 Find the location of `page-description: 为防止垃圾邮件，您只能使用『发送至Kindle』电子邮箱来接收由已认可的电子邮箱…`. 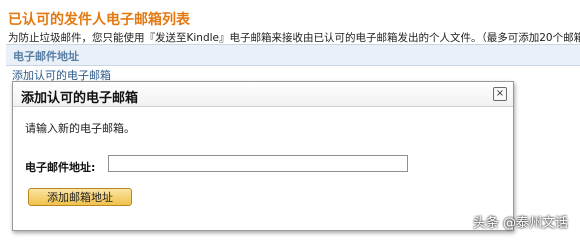

page-description: 为防止垃圾邮件，您只能使用『发送至Kindle』电子邮箱来接收由已认可的电子邮箱… is located at coordinates (294, 38).